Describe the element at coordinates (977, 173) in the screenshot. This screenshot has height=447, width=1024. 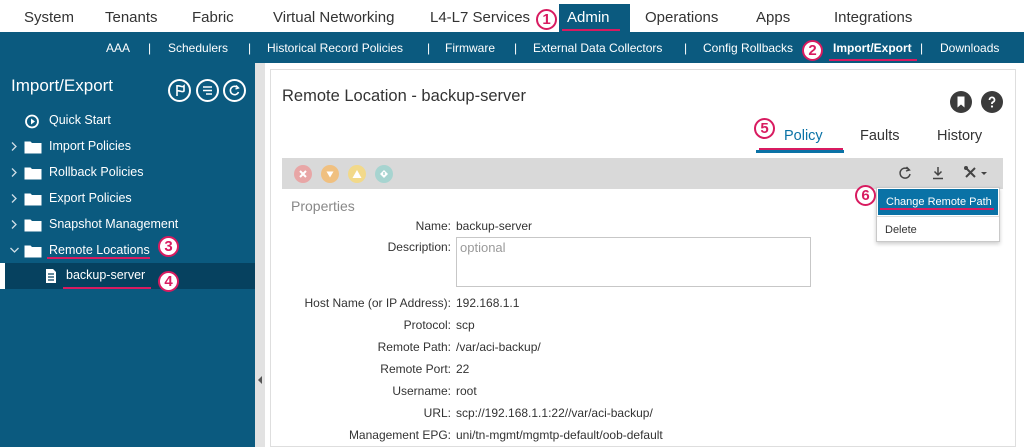
I see `tools-icon` at that location.